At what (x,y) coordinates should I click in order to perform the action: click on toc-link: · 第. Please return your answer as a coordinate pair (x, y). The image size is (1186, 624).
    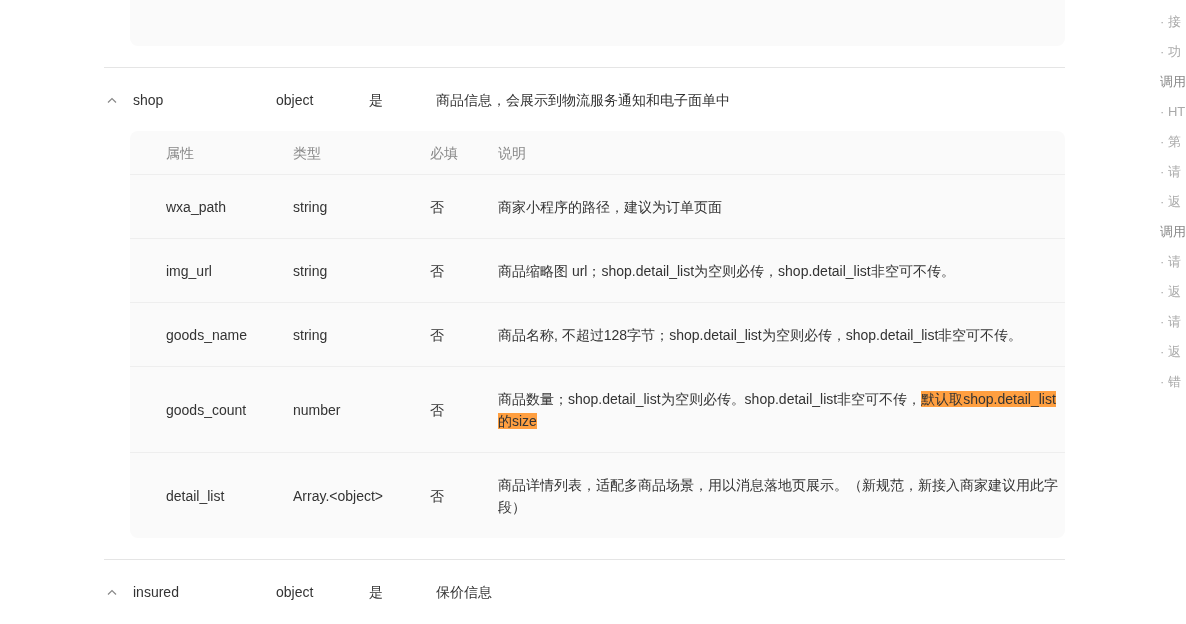
    Looking at the image, I should click on (1173, 147).